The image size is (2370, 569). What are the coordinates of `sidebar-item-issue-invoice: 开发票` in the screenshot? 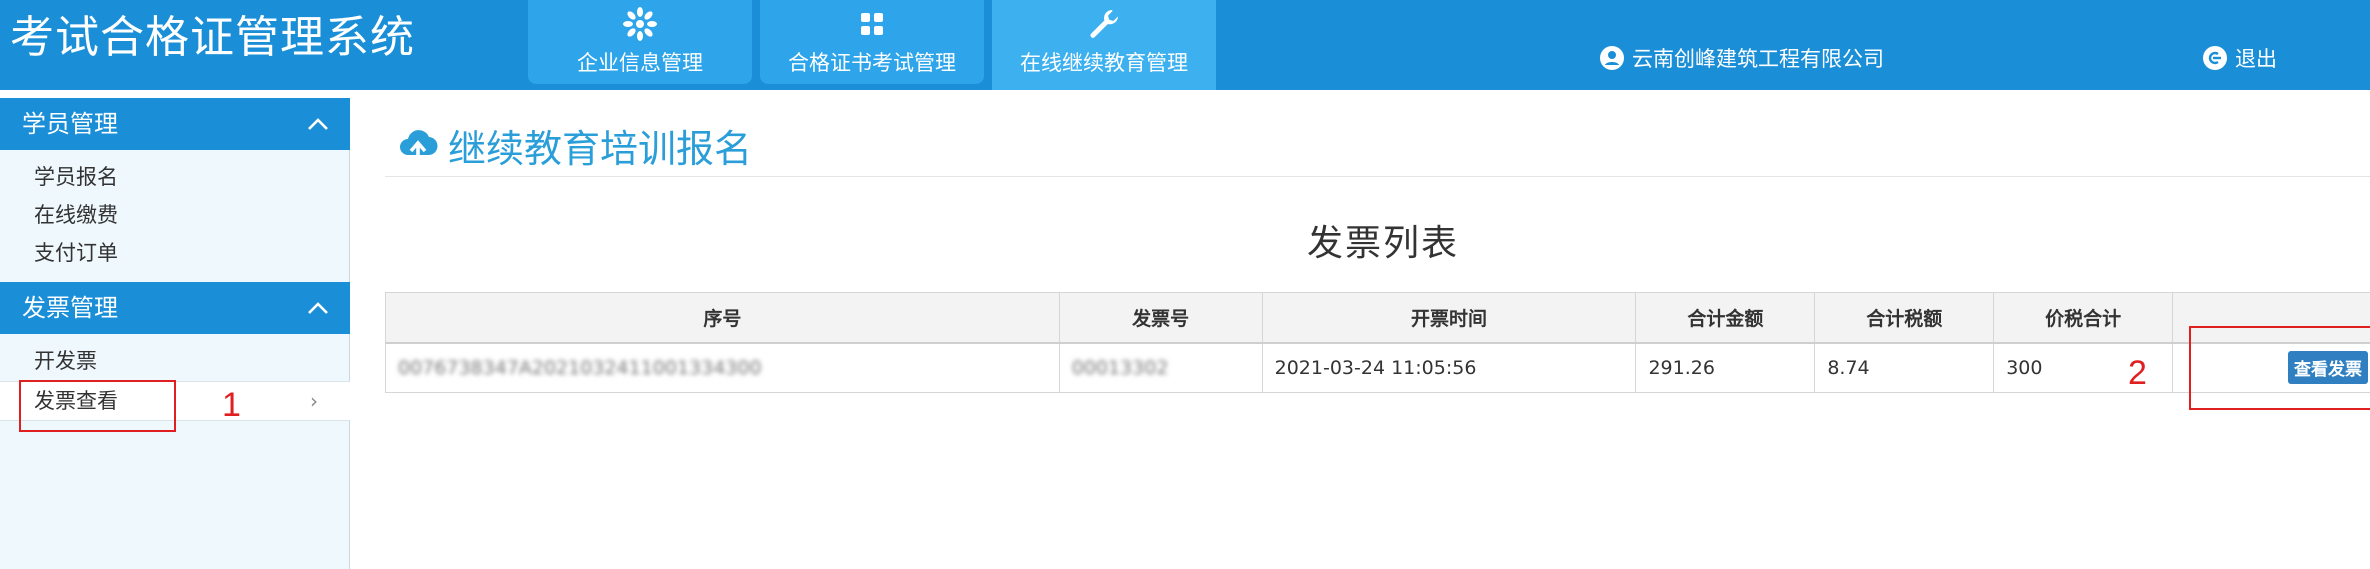 It's located at (65, 361).